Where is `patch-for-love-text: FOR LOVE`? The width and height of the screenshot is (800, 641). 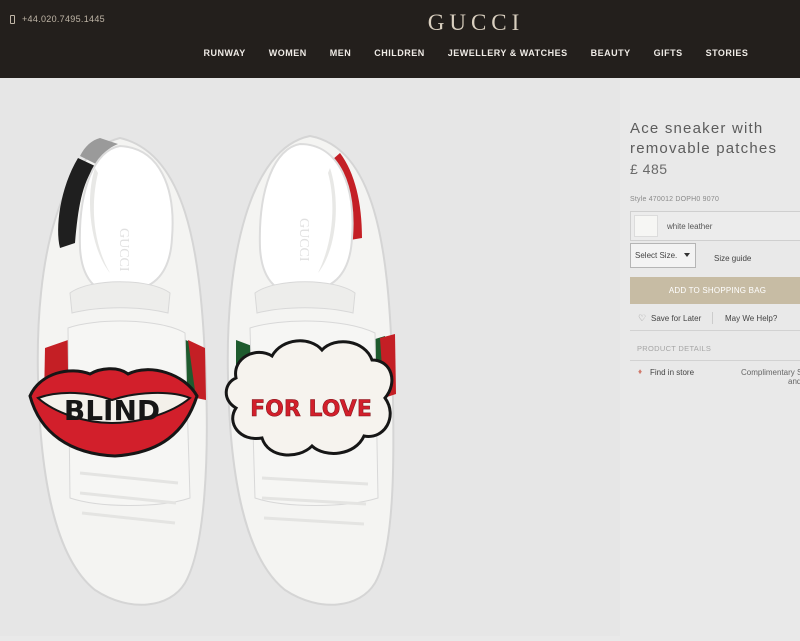
patch-for-love-text: FOR LOVE is located at coordinates (311, 409).